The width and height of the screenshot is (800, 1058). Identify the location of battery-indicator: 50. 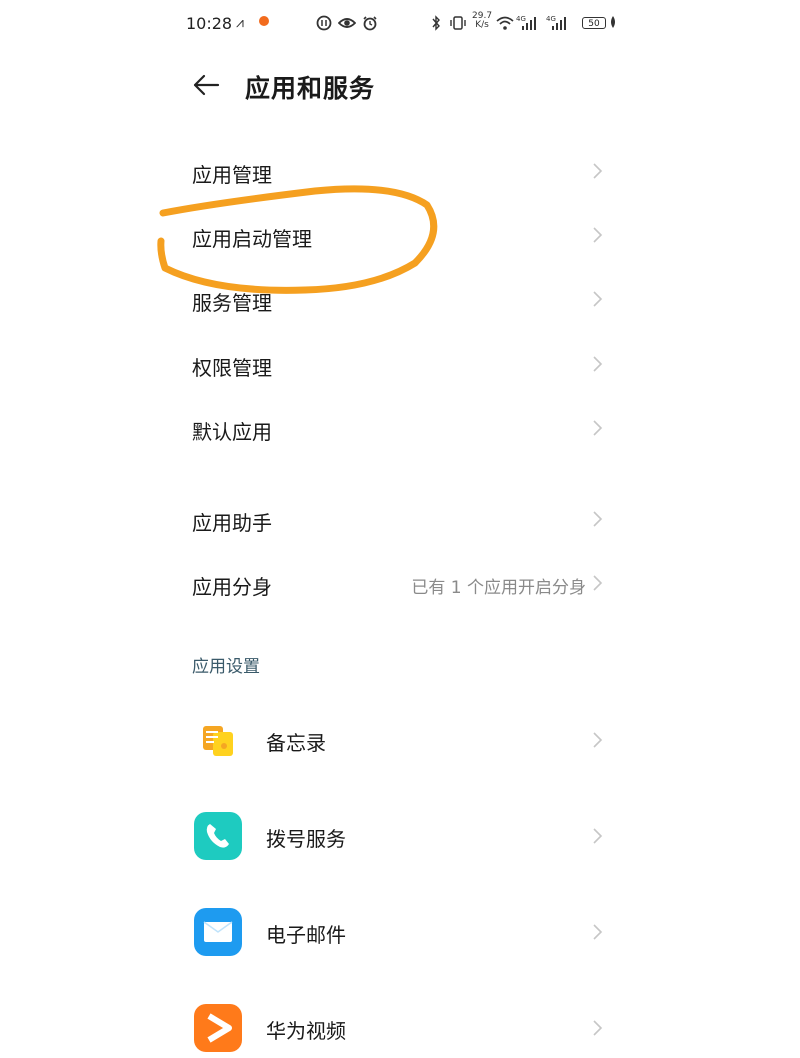
(594, 23).